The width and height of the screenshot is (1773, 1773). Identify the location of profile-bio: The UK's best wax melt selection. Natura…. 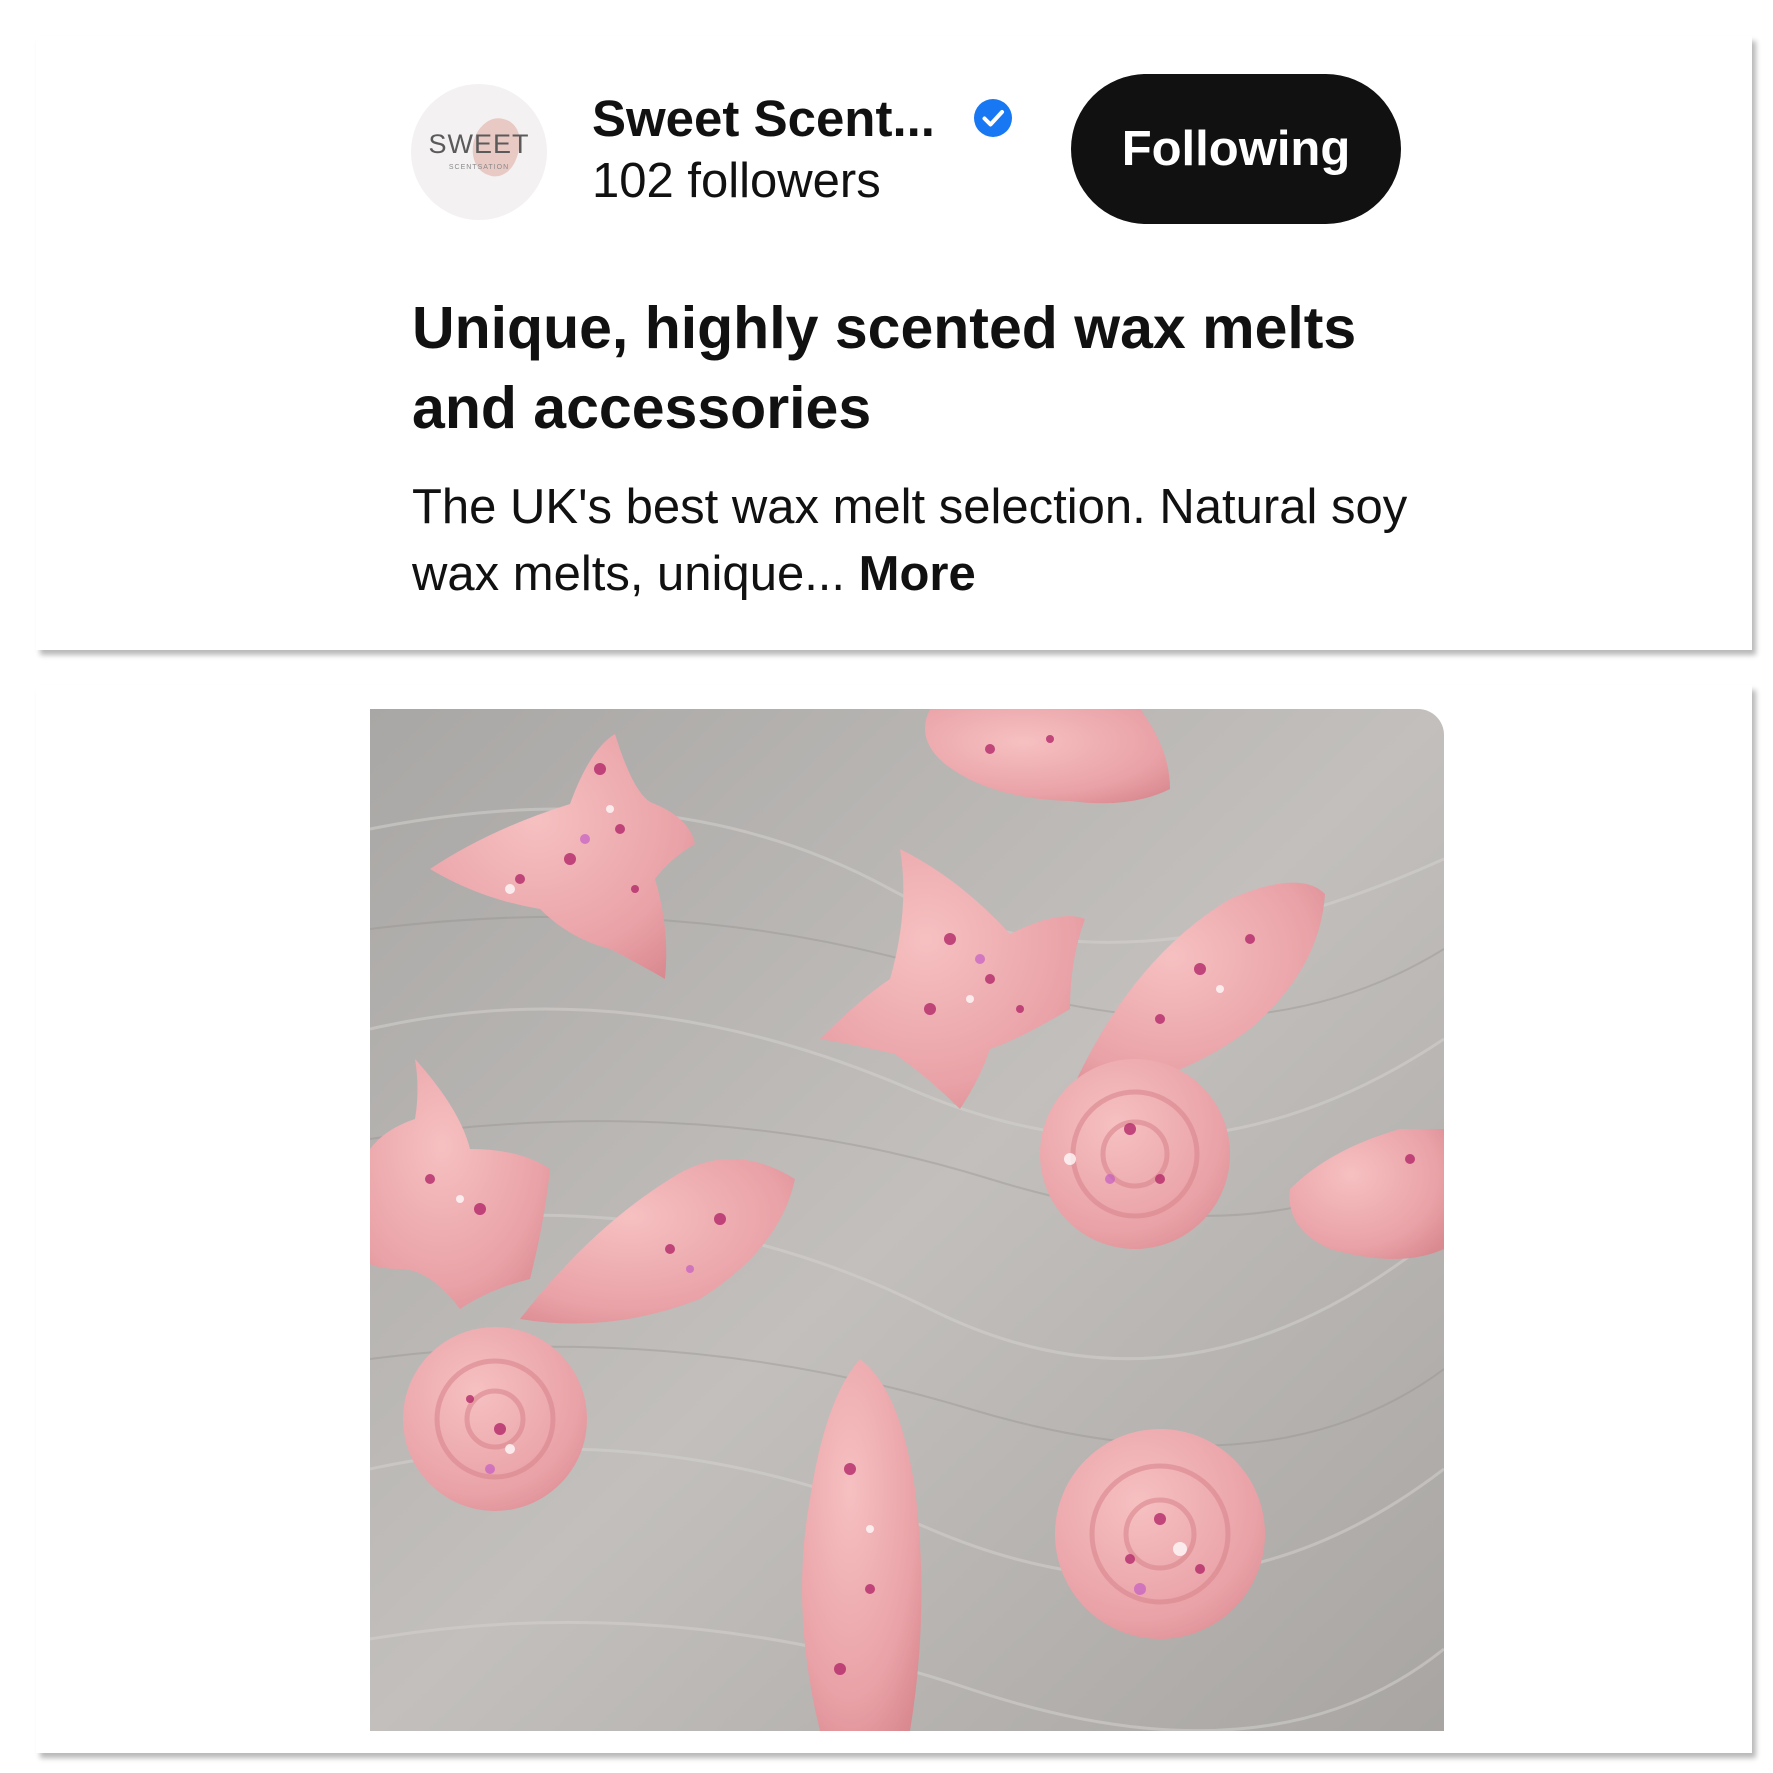
(912, 541).